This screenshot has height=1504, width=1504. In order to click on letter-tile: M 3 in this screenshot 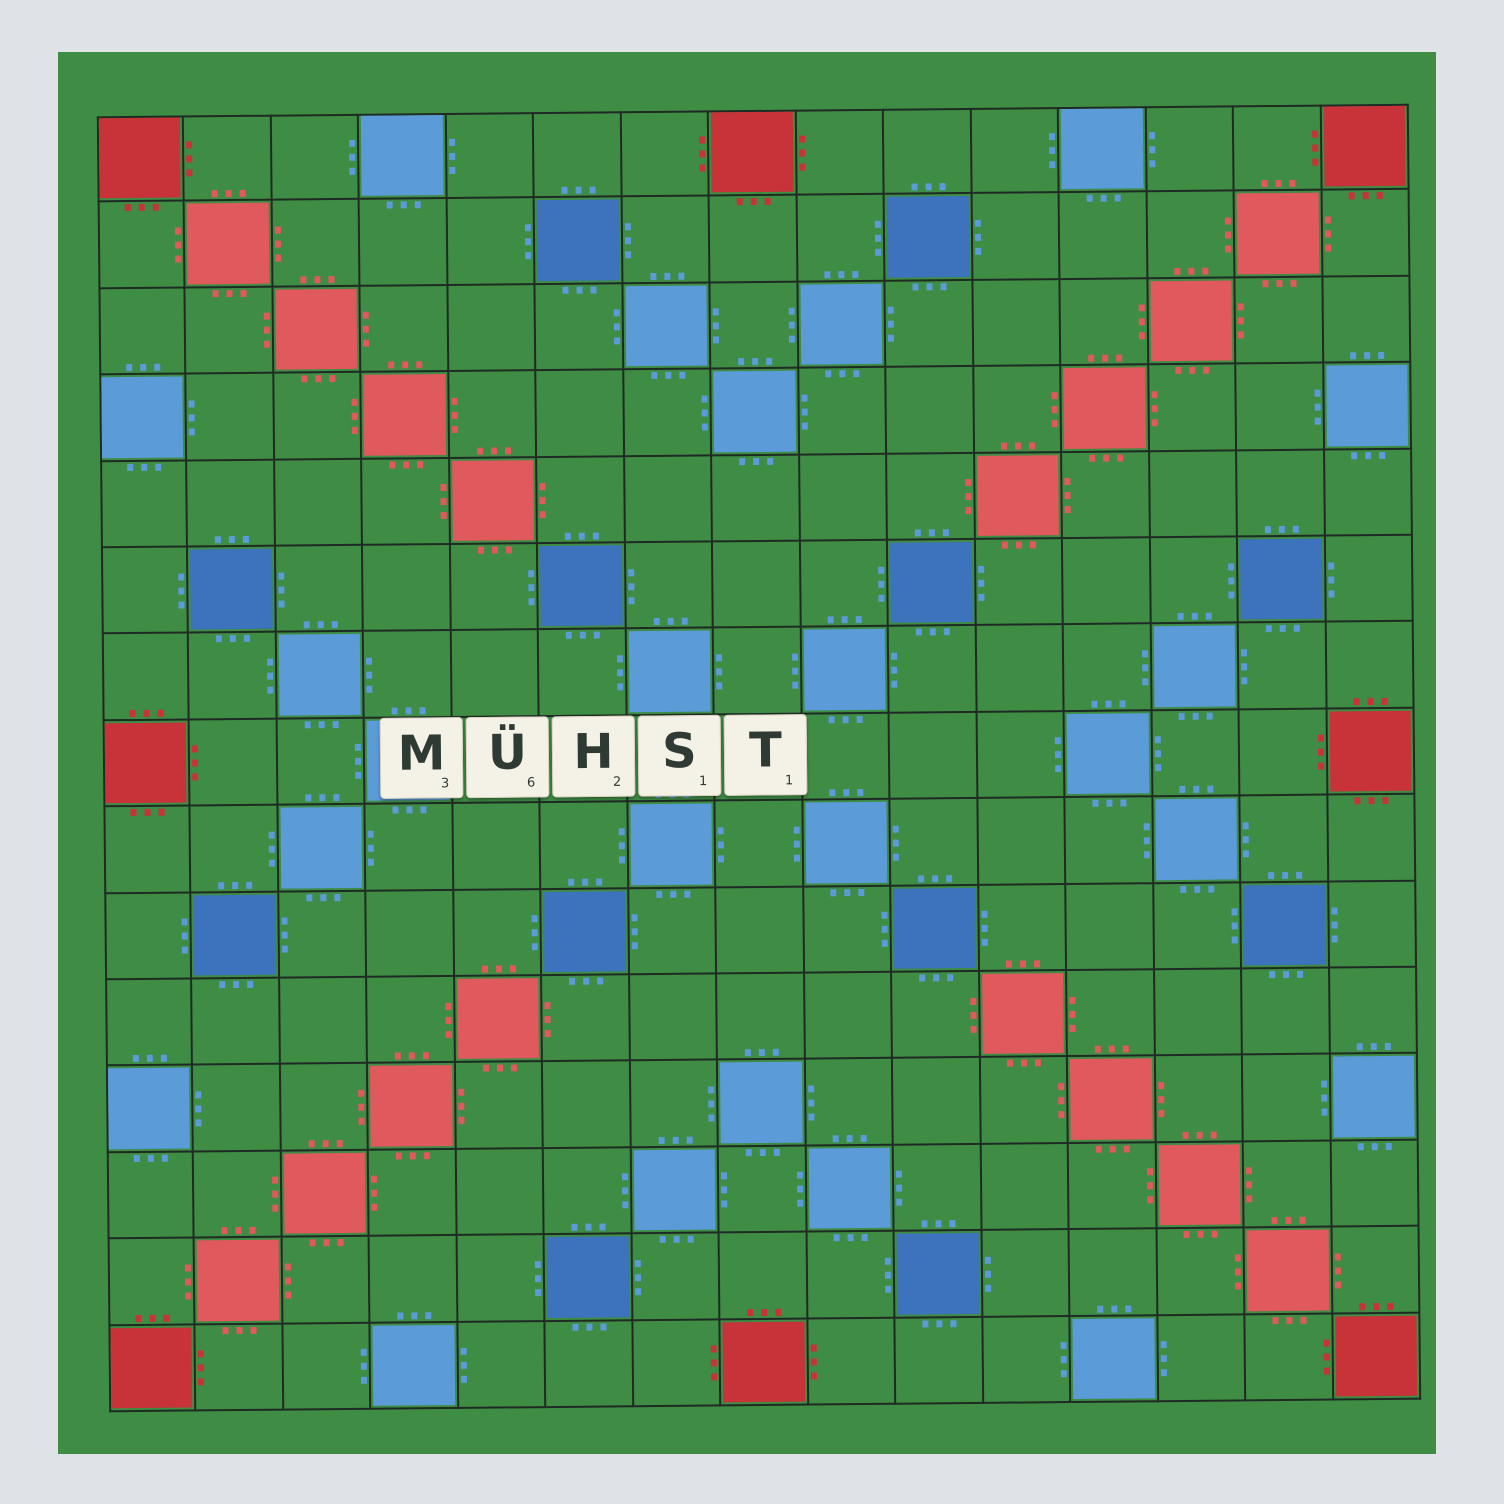, I will do `click(421, 758)`.